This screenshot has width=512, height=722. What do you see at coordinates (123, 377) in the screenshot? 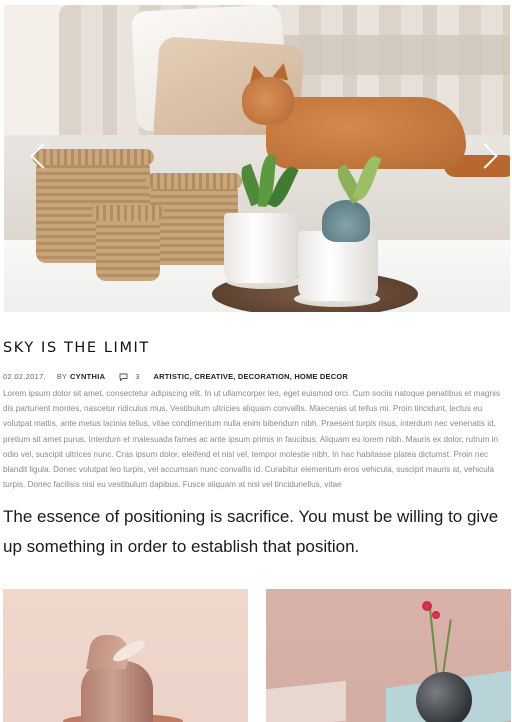
I see `speech-bubble-icon` at bounding box center [123, 377].